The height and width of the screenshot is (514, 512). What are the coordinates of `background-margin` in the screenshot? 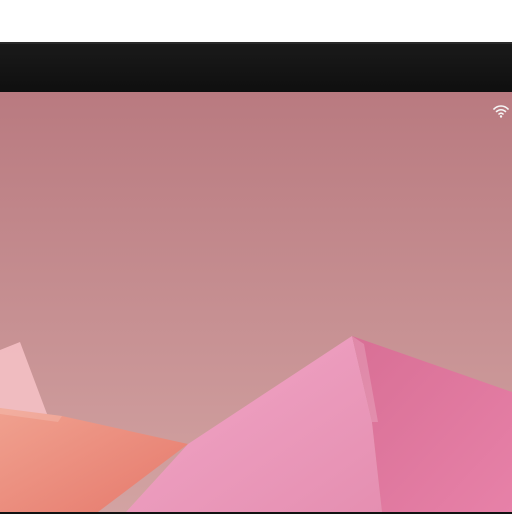 It's located at (256, 22).